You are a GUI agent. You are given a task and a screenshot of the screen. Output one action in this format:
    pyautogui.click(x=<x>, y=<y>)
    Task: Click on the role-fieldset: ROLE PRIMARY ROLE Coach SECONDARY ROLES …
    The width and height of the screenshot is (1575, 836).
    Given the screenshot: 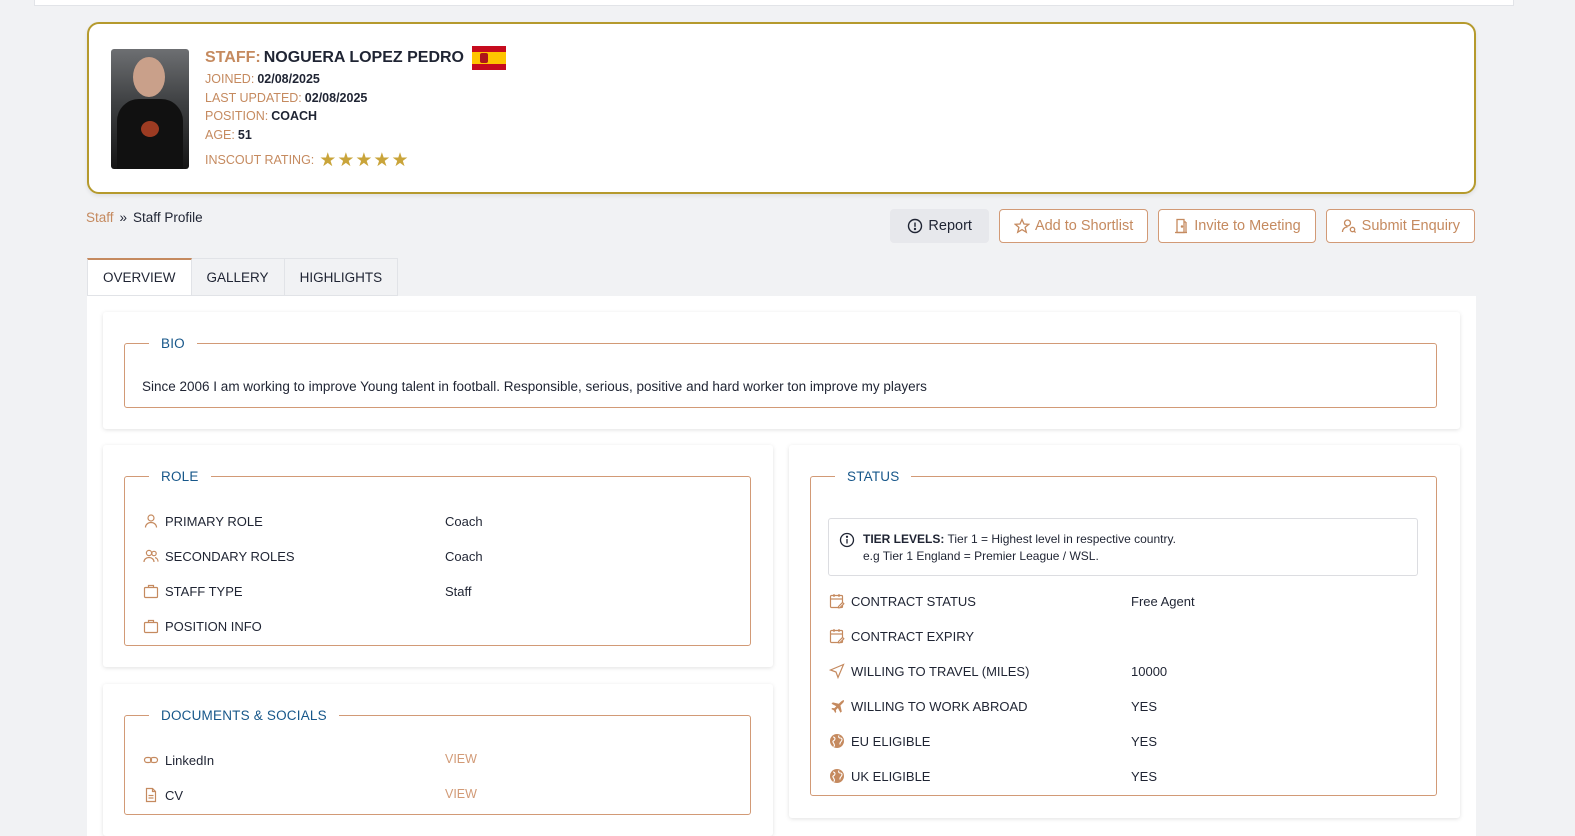 What is the action you would take?
    pyautogui.click(x=437, y=557)
    